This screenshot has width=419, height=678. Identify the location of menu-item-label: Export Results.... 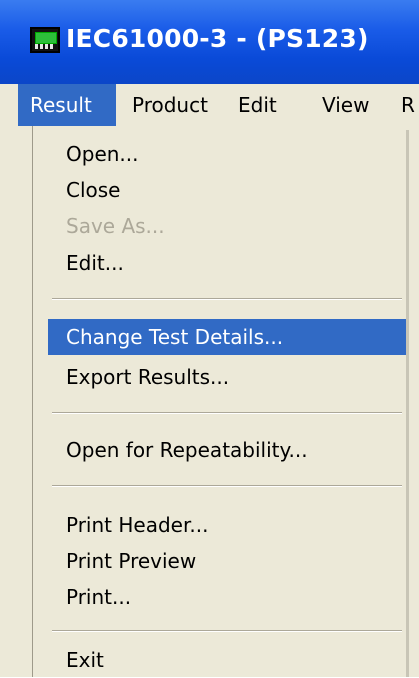
(148, 377).